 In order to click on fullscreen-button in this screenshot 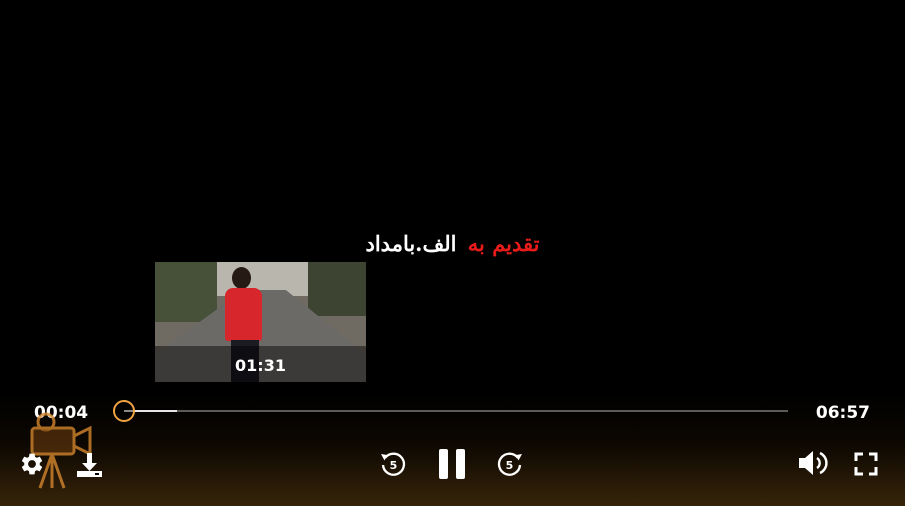, I will do `click(866, 464)`.